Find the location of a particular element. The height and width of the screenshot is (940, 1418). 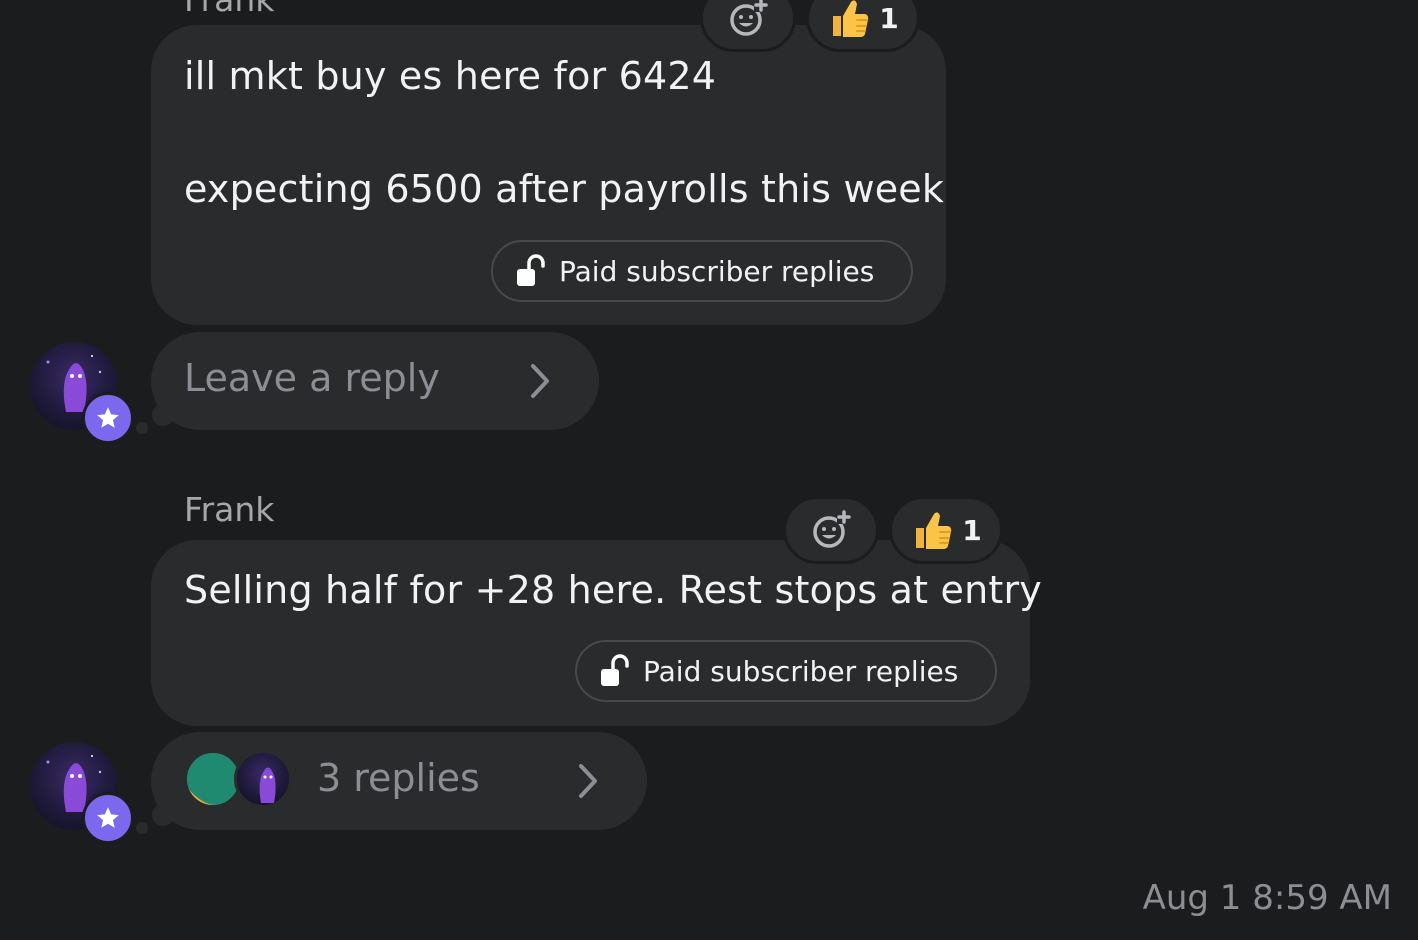

message-text: expecting 6500 after payrolls this week is located at coordinates (564, 189).